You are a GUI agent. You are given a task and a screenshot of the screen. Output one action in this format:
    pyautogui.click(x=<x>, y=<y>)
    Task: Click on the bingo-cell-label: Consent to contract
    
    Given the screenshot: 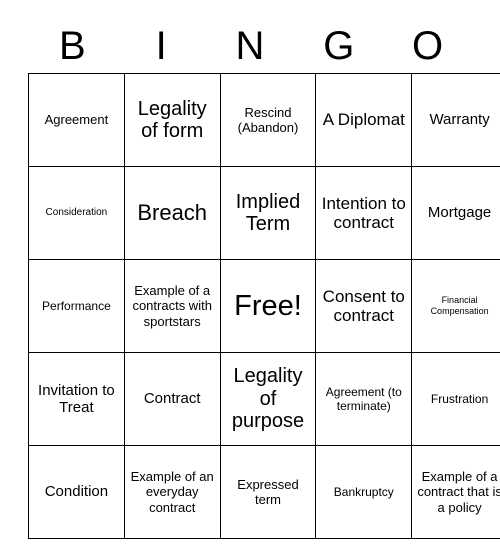 What is the action you would take?
    pyautogui.click(x=363, y=305)
    